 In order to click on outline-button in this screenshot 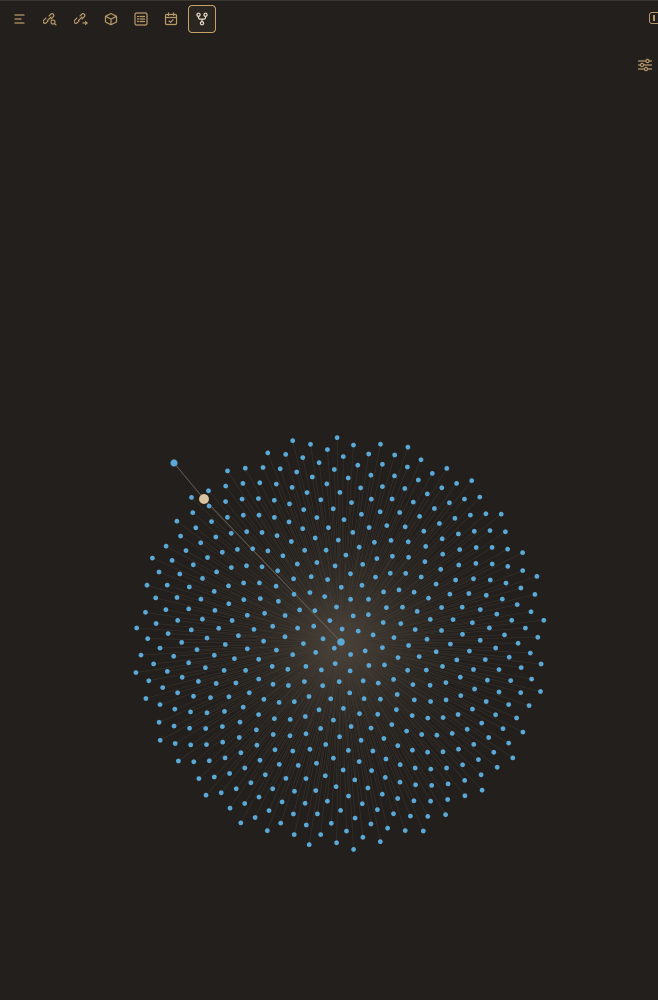, I will do `click(141, 19)`.